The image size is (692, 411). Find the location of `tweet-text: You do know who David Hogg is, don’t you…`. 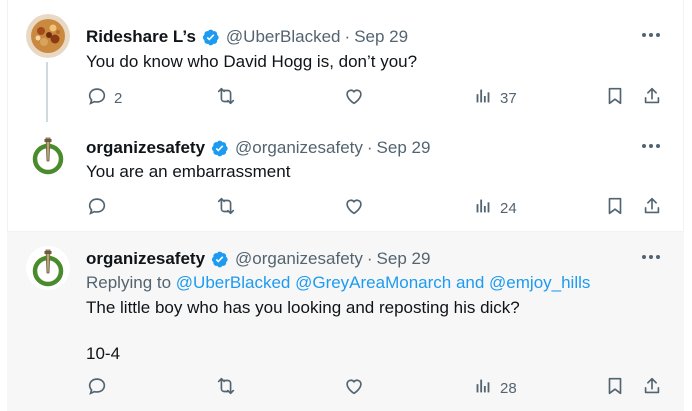

tweet-text: You do know who David Hogg is, don’t you… is located at coordinates (252, 61).